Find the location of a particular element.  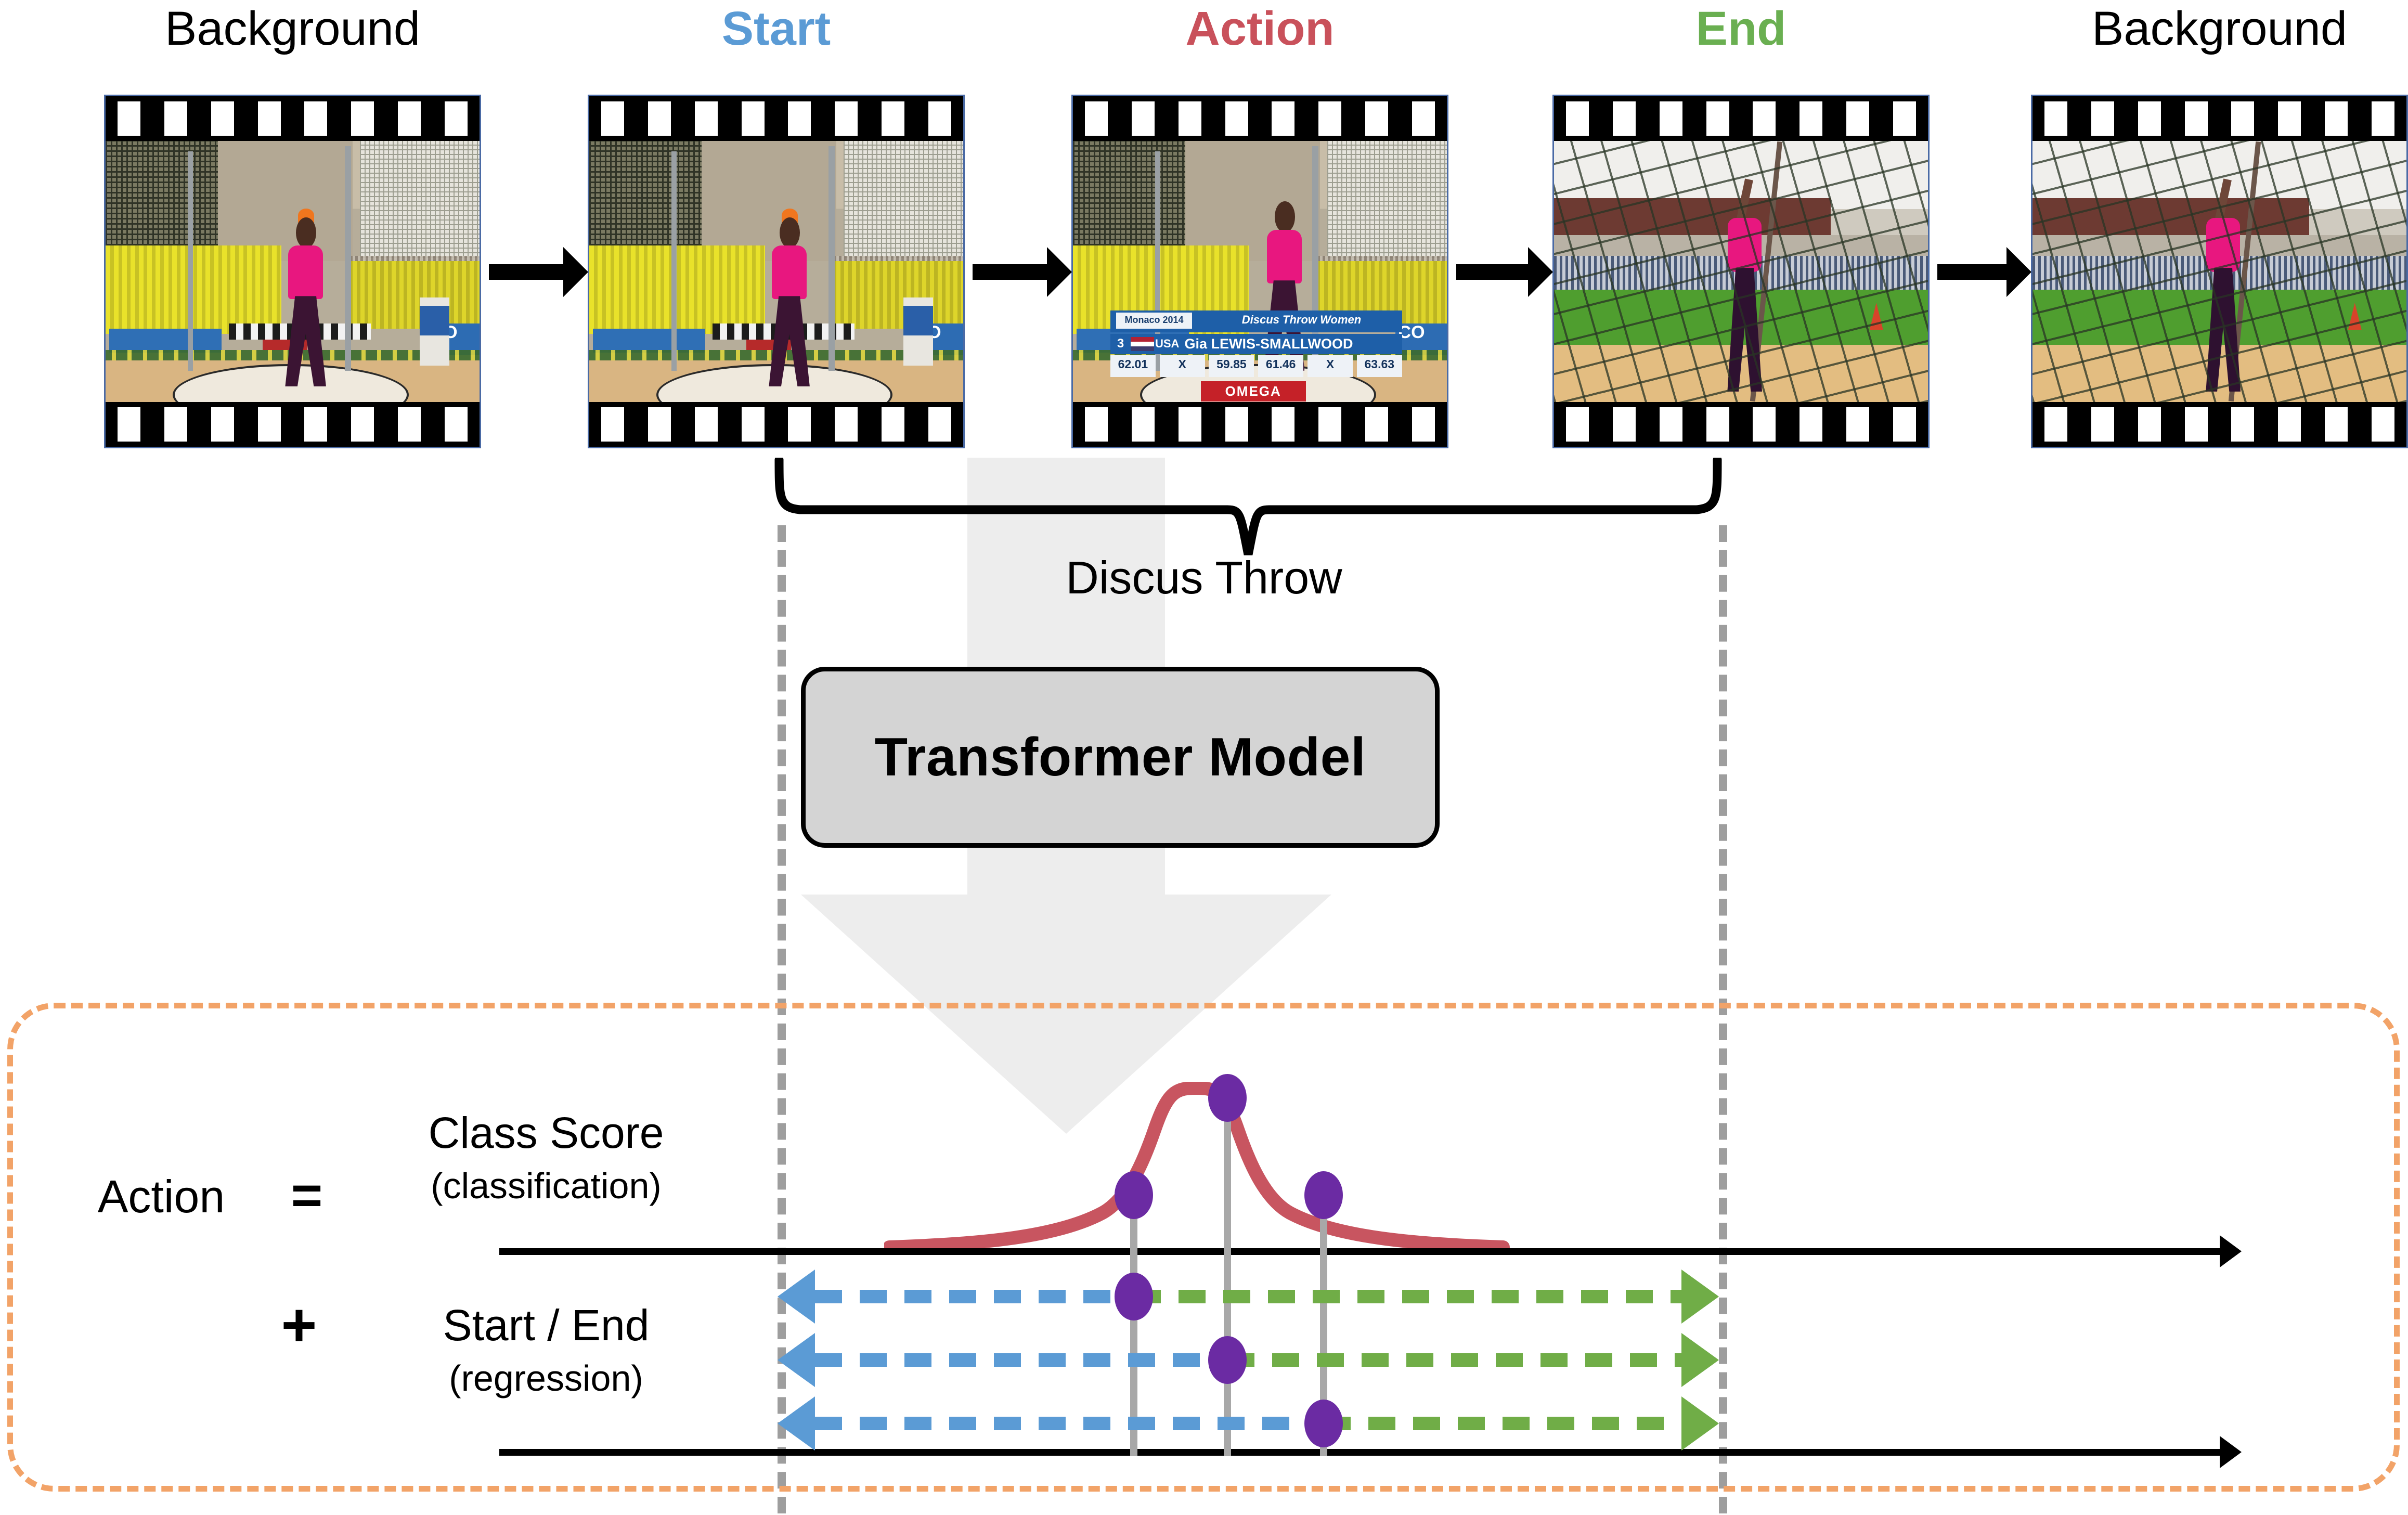

scoreboard-attempt: 61.46 is located at coordinates (1281, 366).